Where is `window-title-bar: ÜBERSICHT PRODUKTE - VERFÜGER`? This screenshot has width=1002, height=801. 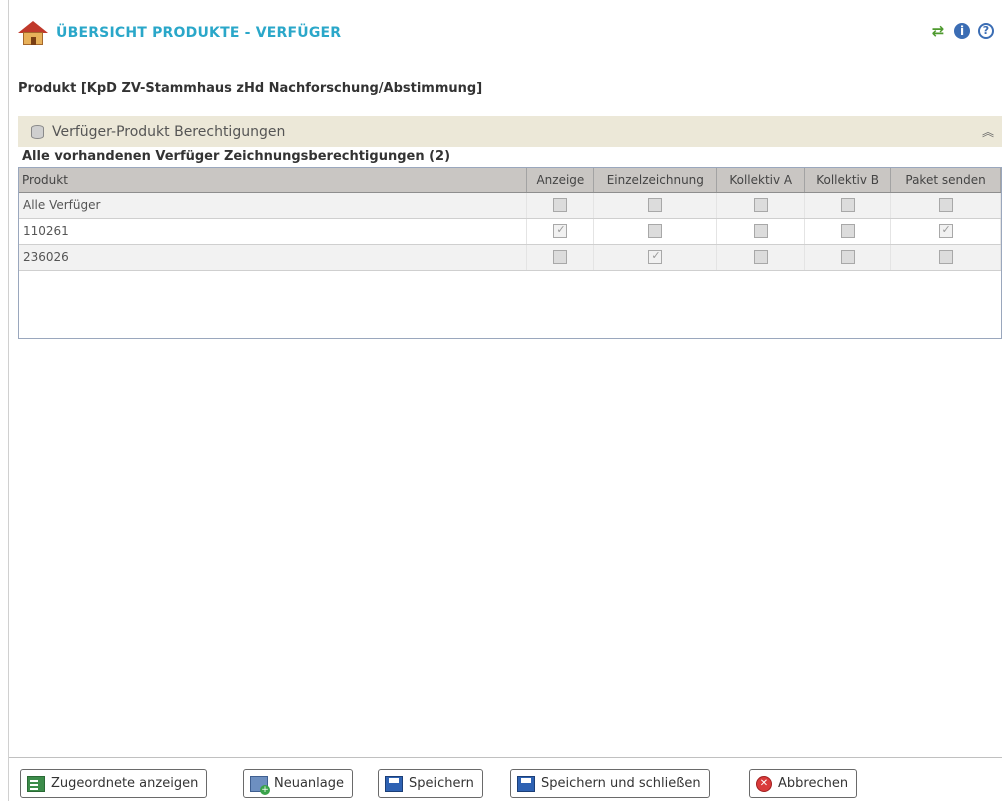
window-title-bar: ÜBERSICHT PRODUKTE - VERFÜGER is located at coordinates (179, 33).